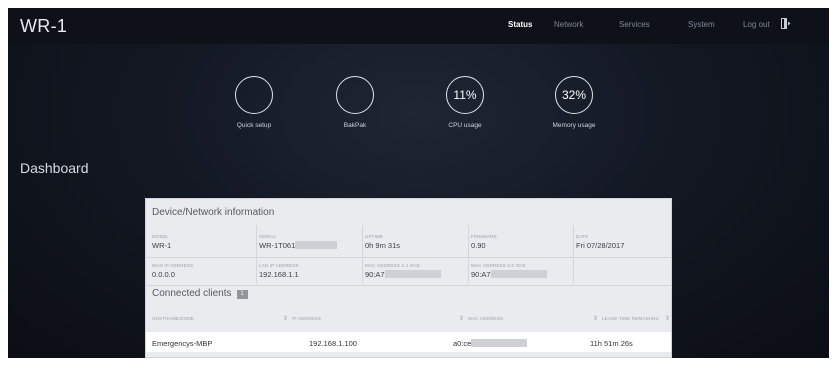 The height and width of the screenshot is (387, 837). What do you see at coordinates (254, 95) in the screenshot?
I see `quick-setup-ring` at bounding box center [254, 95].